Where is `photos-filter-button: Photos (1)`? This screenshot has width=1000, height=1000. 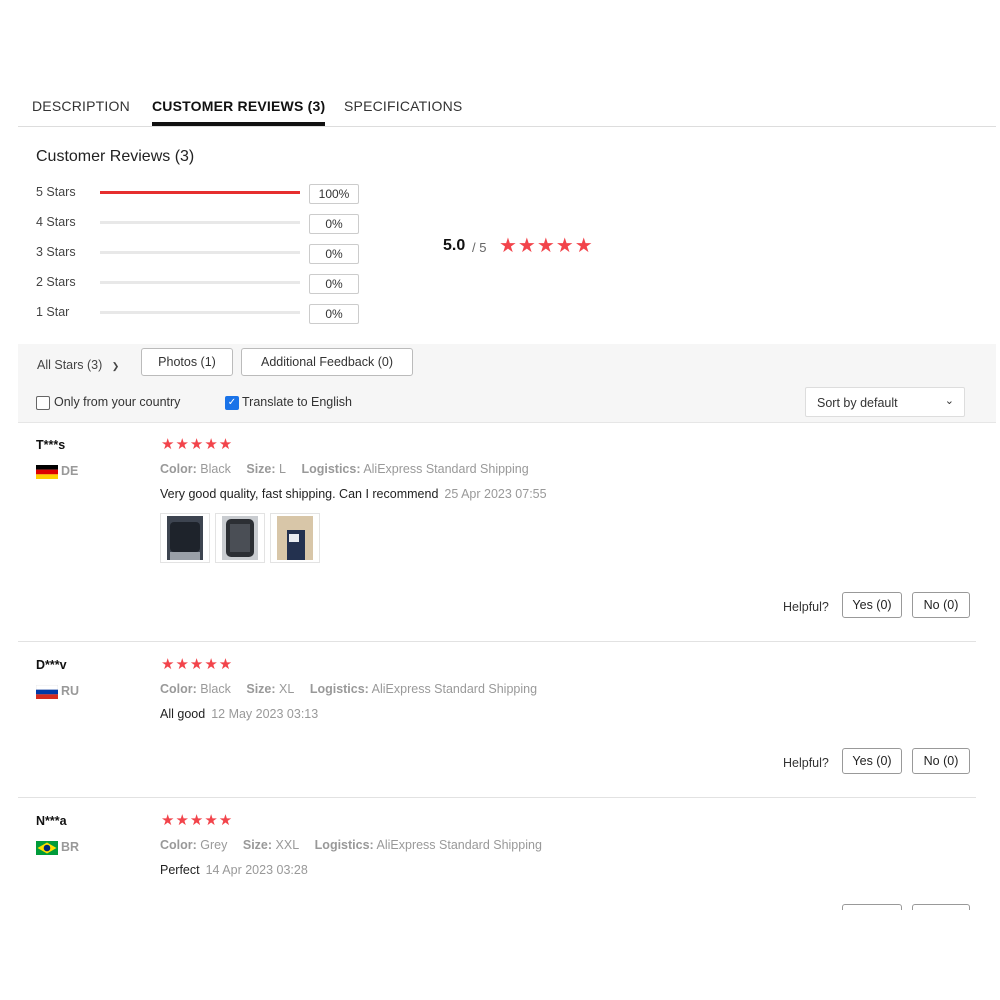 photos-filter-button: Photos (1) is located at coordinates (187, 362).